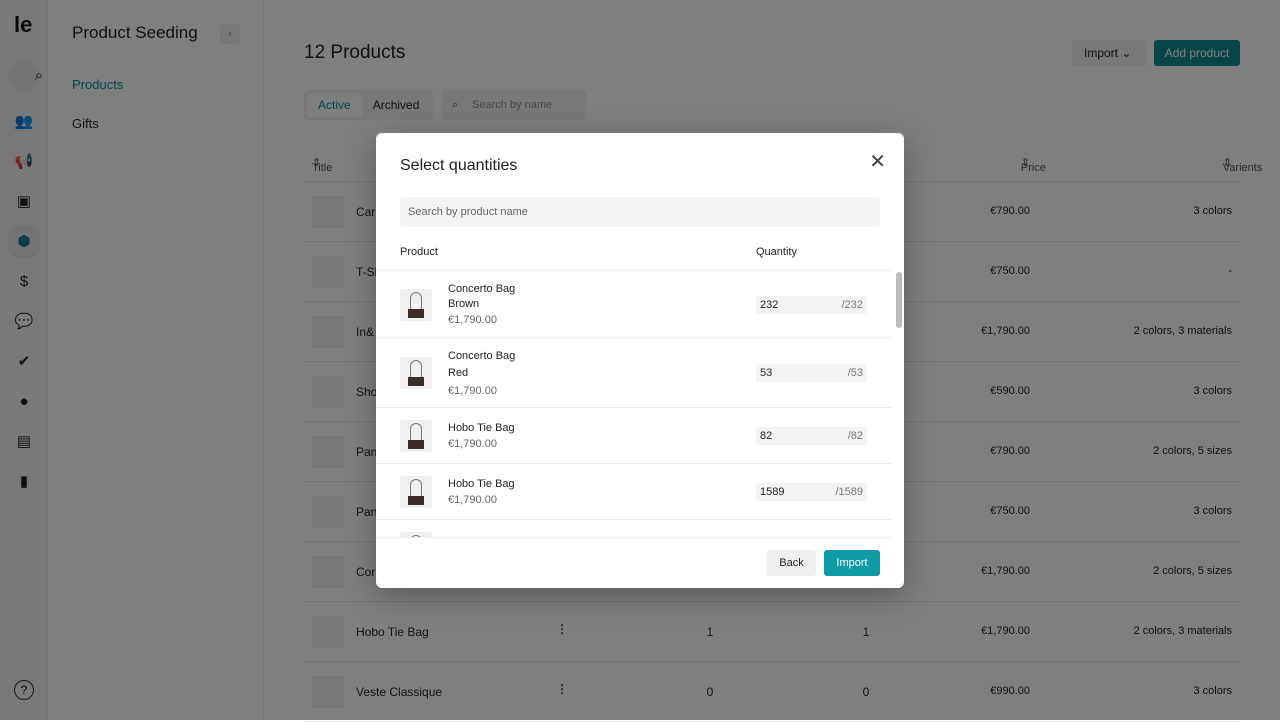 This screenshot has height=722, width=1280. What do you see at coordinates (769, 304) in the screenshot?
I see `quantity-value: 232` at bounding box center [769, 304].